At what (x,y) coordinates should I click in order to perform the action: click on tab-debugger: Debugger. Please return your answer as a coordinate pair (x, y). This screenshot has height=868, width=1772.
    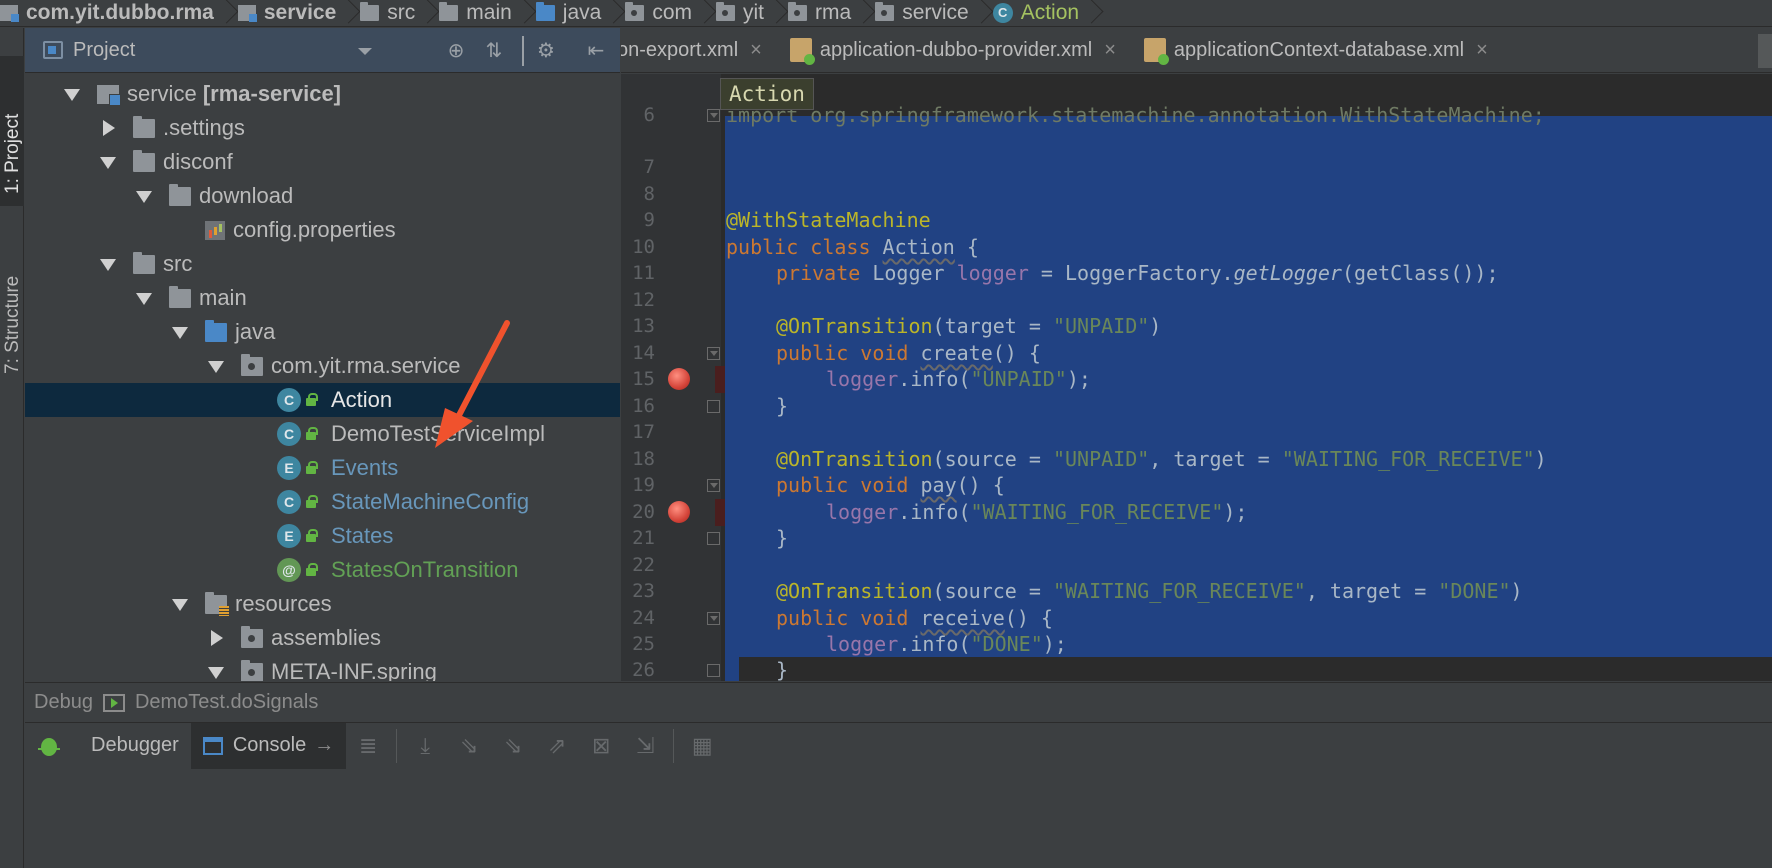
    Looking at the image, I should click on (135, 746).